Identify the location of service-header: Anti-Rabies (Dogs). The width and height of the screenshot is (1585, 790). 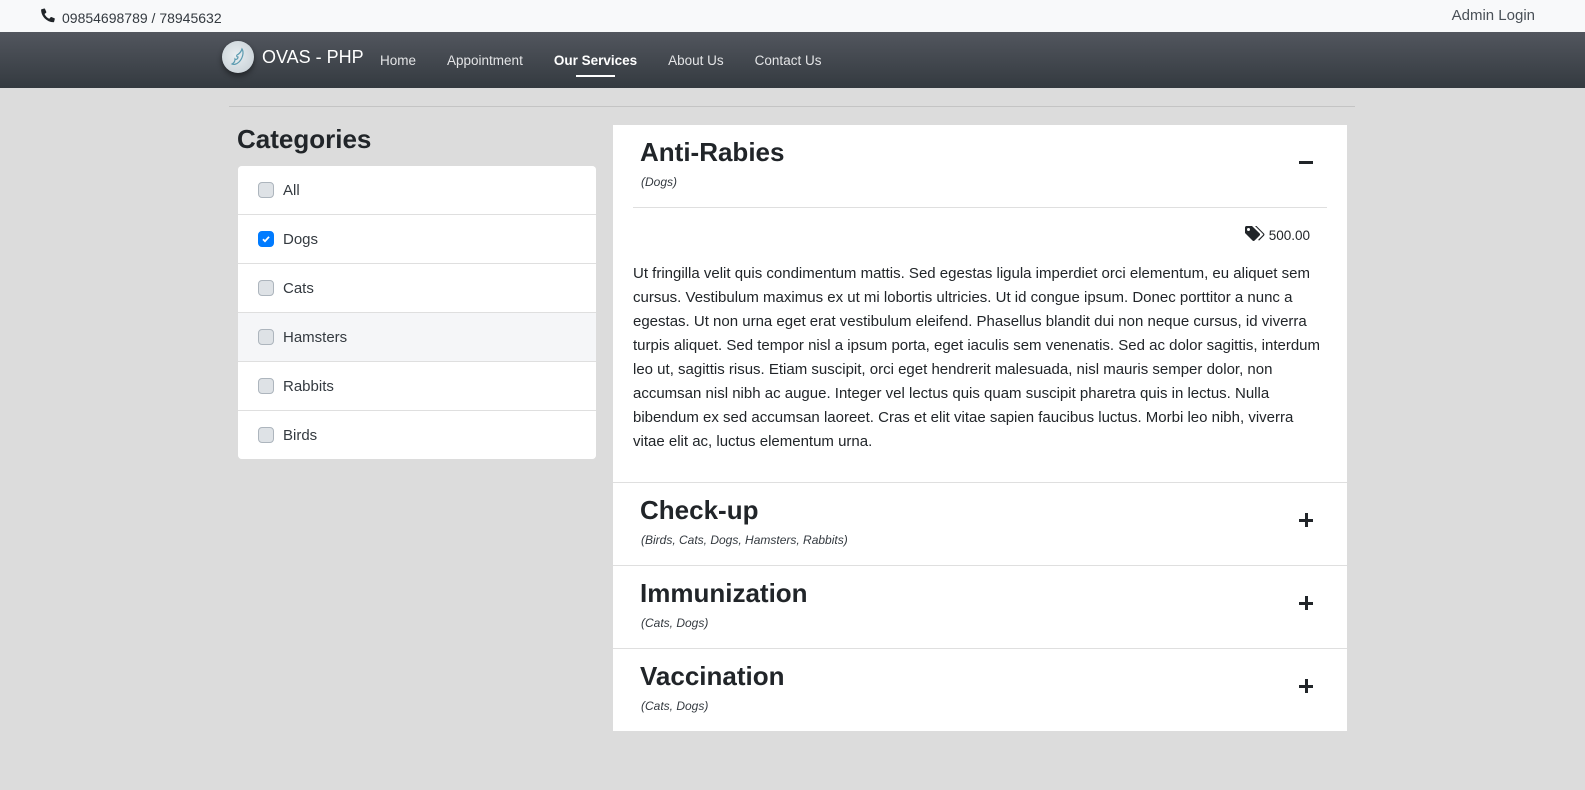
(980, 166).